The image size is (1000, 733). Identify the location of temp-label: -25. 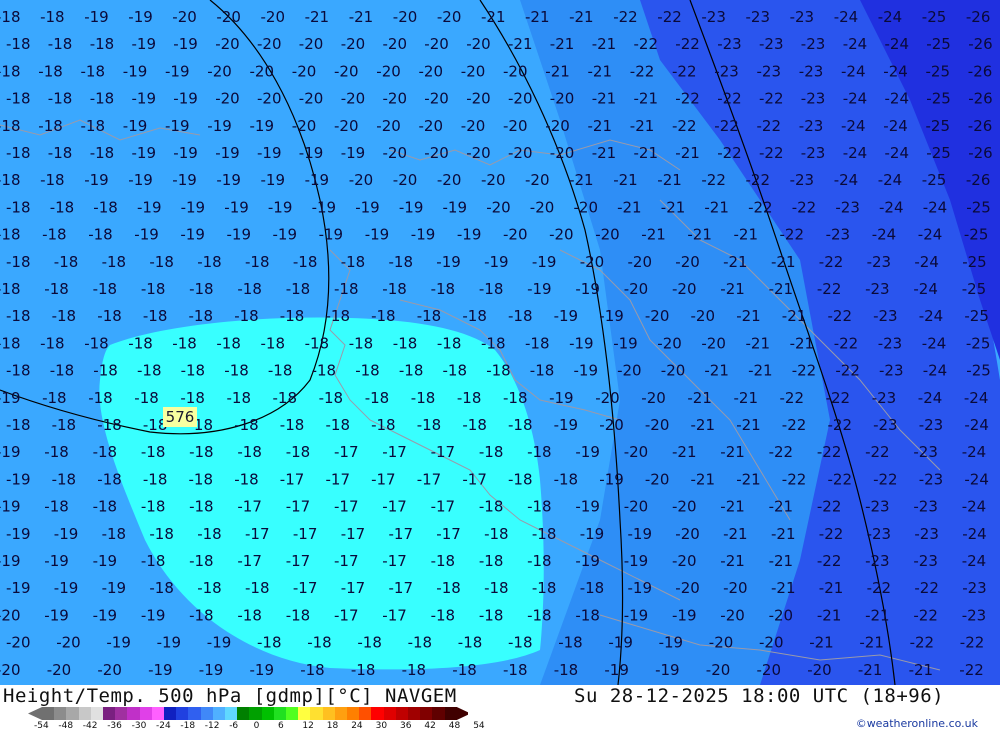
(976, 235).